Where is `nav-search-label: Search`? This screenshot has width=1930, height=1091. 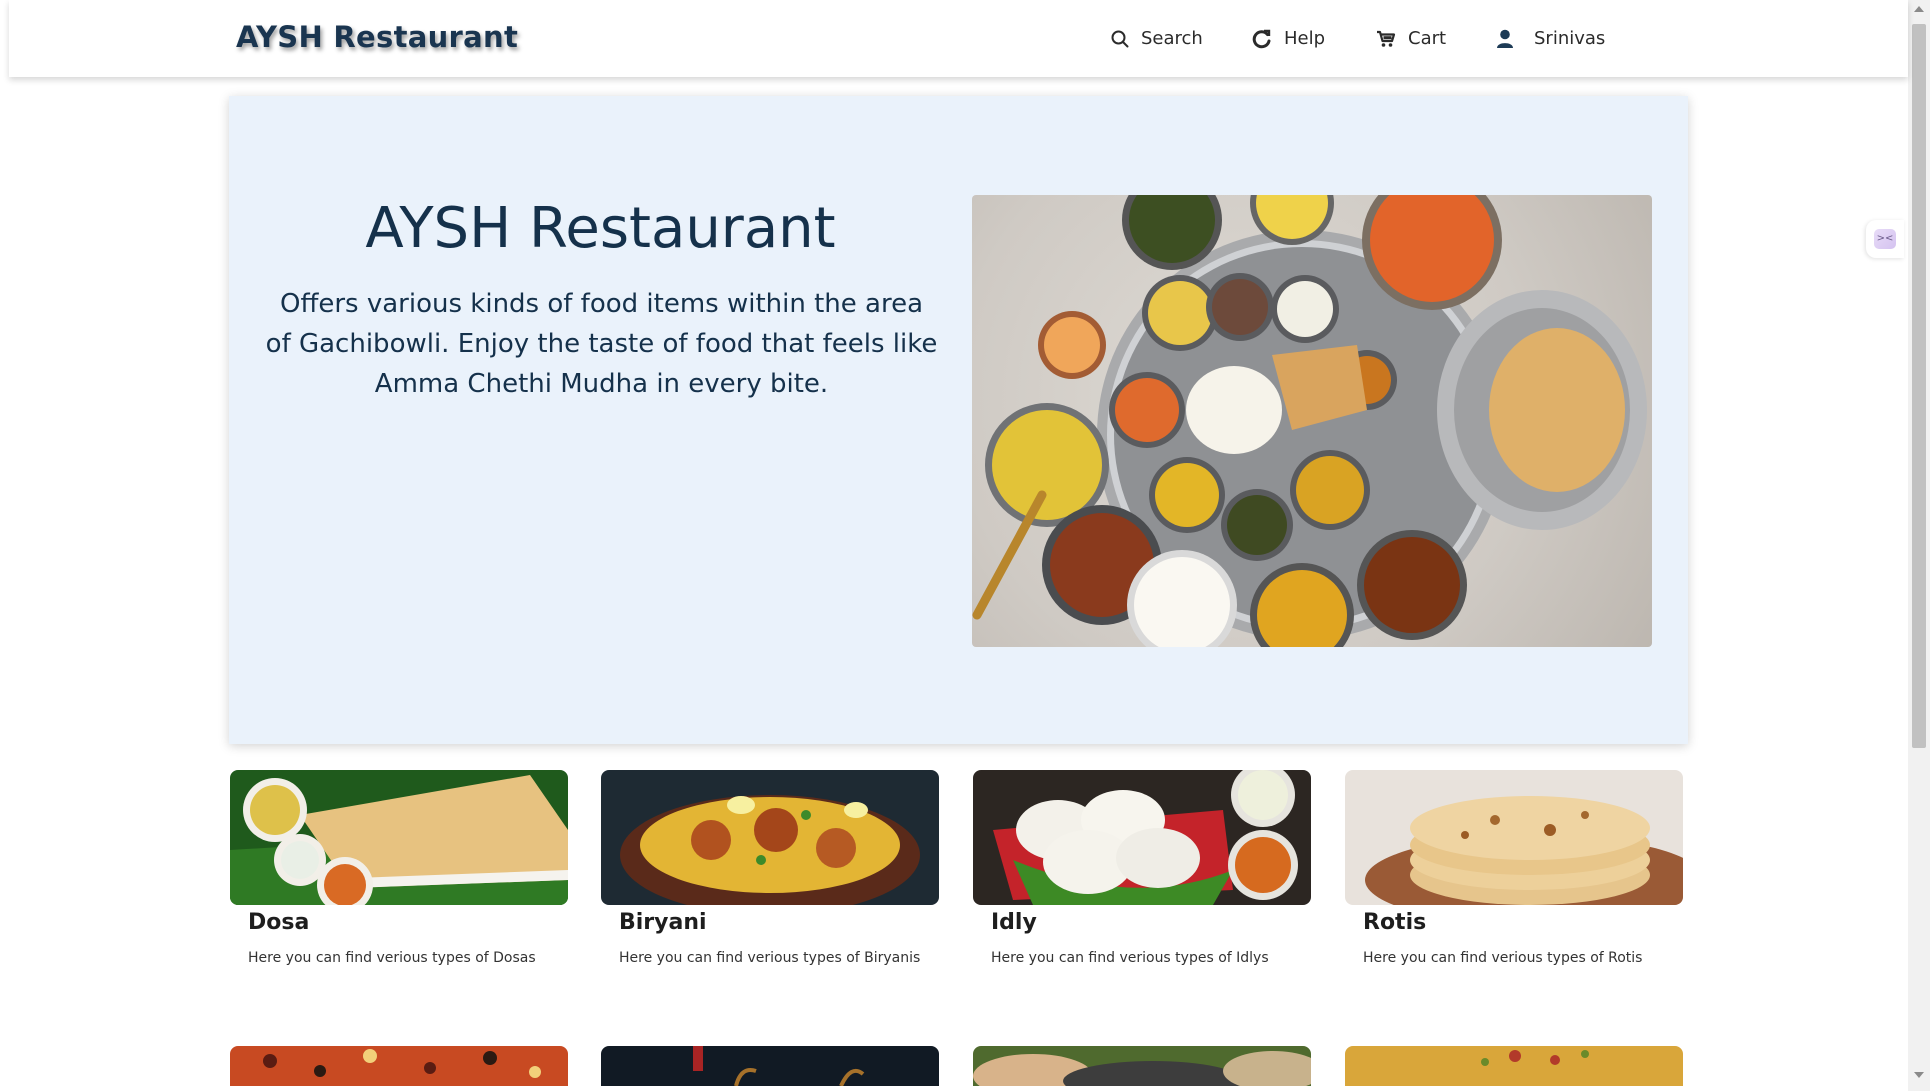 nav-search-label: Search is located at coordinates (1172, 38).